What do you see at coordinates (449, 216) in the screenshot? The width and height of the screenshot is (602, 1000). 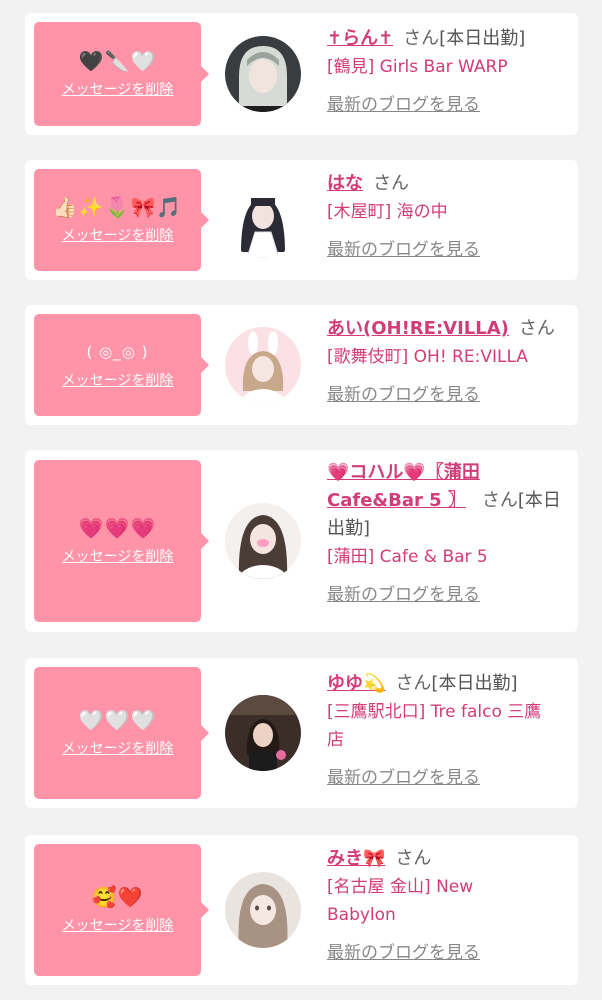 I see `girl-info: はな さん [木屋町] 海の中 最新のブログを見る` at bounding box center [449, 216].